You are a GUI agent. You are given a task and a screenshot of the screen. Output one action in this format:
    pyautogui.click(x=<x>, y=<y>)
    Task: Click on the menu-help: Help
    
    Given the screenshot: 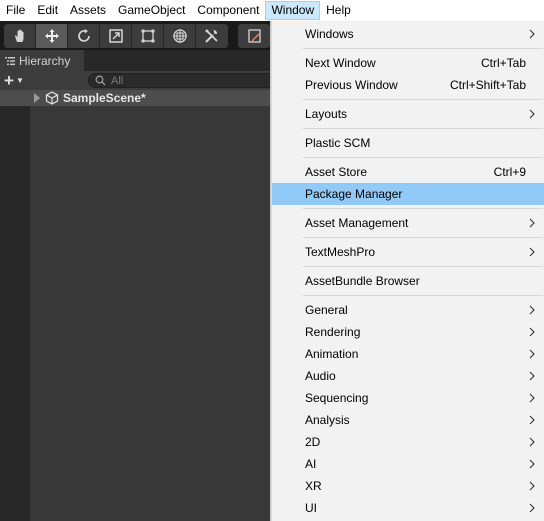 What is the action you would take?
    pyautogui.click(x=338, y=10)
    